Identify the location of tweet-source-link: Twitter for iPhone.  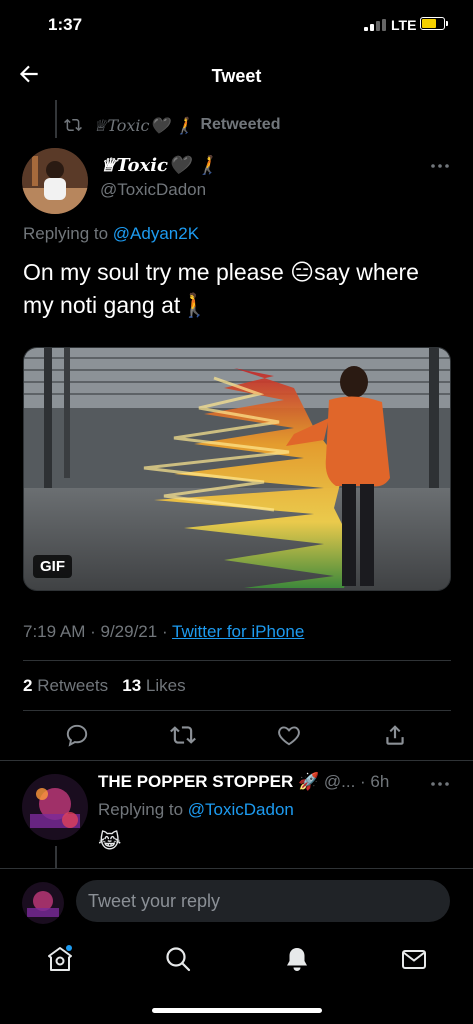
(238, 631).